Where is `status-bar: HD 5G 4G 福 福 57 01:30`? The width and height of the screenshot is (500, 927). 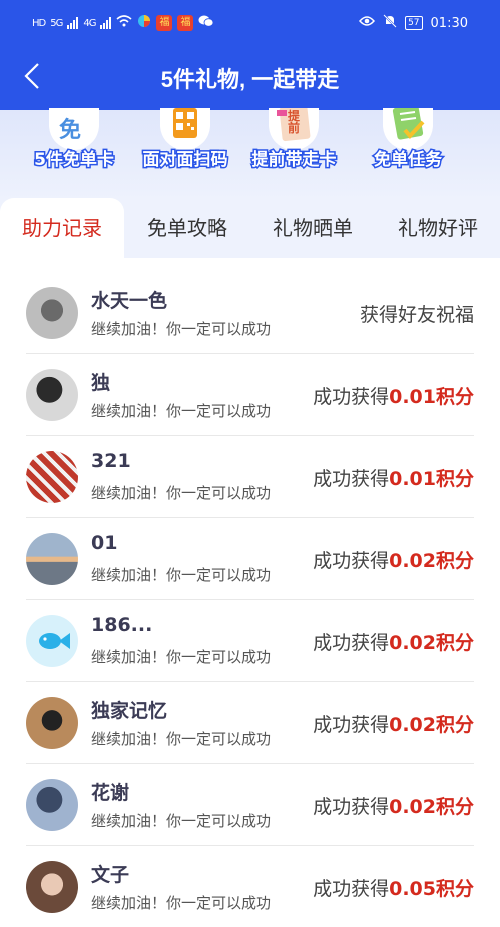 status-bar: HD 5G 4G 福 福 57 01:30 is located at coordinates (250, 22).